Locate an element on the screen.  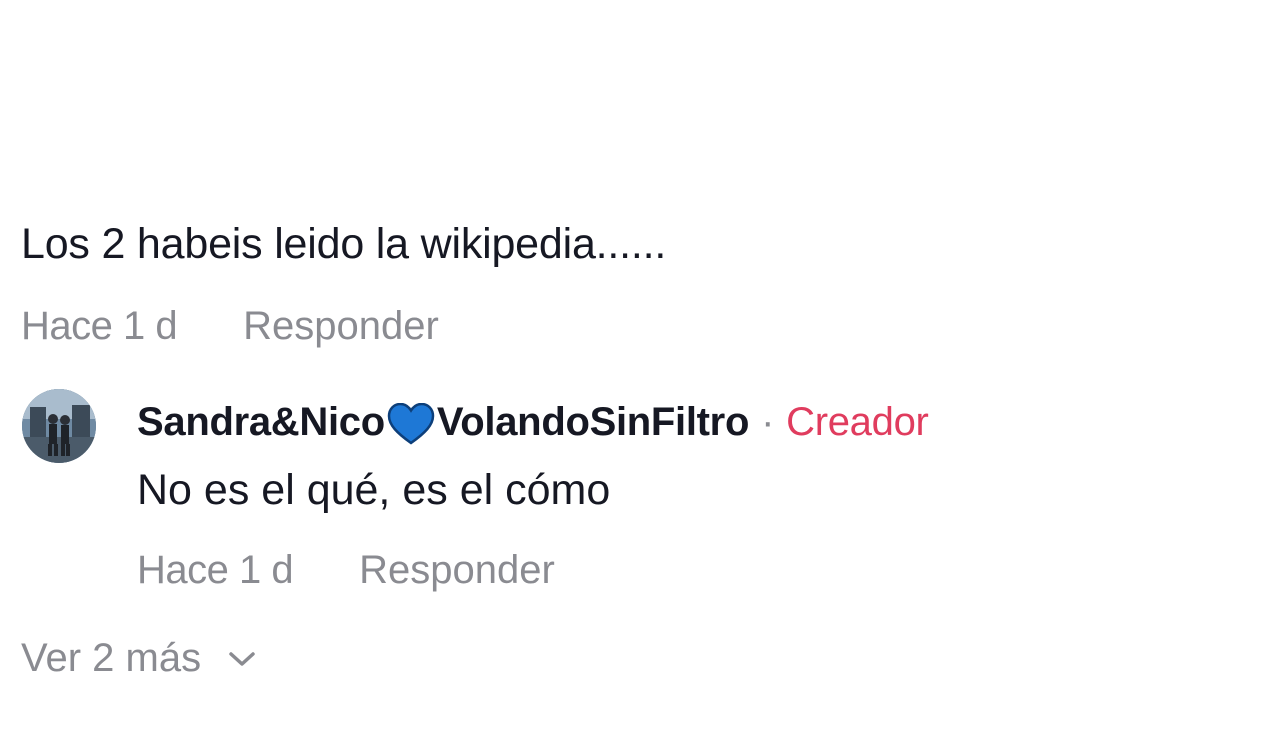
reply-author-name: Sandra&Nico VolandoSinFiltro is located at coordinates (443, 422).